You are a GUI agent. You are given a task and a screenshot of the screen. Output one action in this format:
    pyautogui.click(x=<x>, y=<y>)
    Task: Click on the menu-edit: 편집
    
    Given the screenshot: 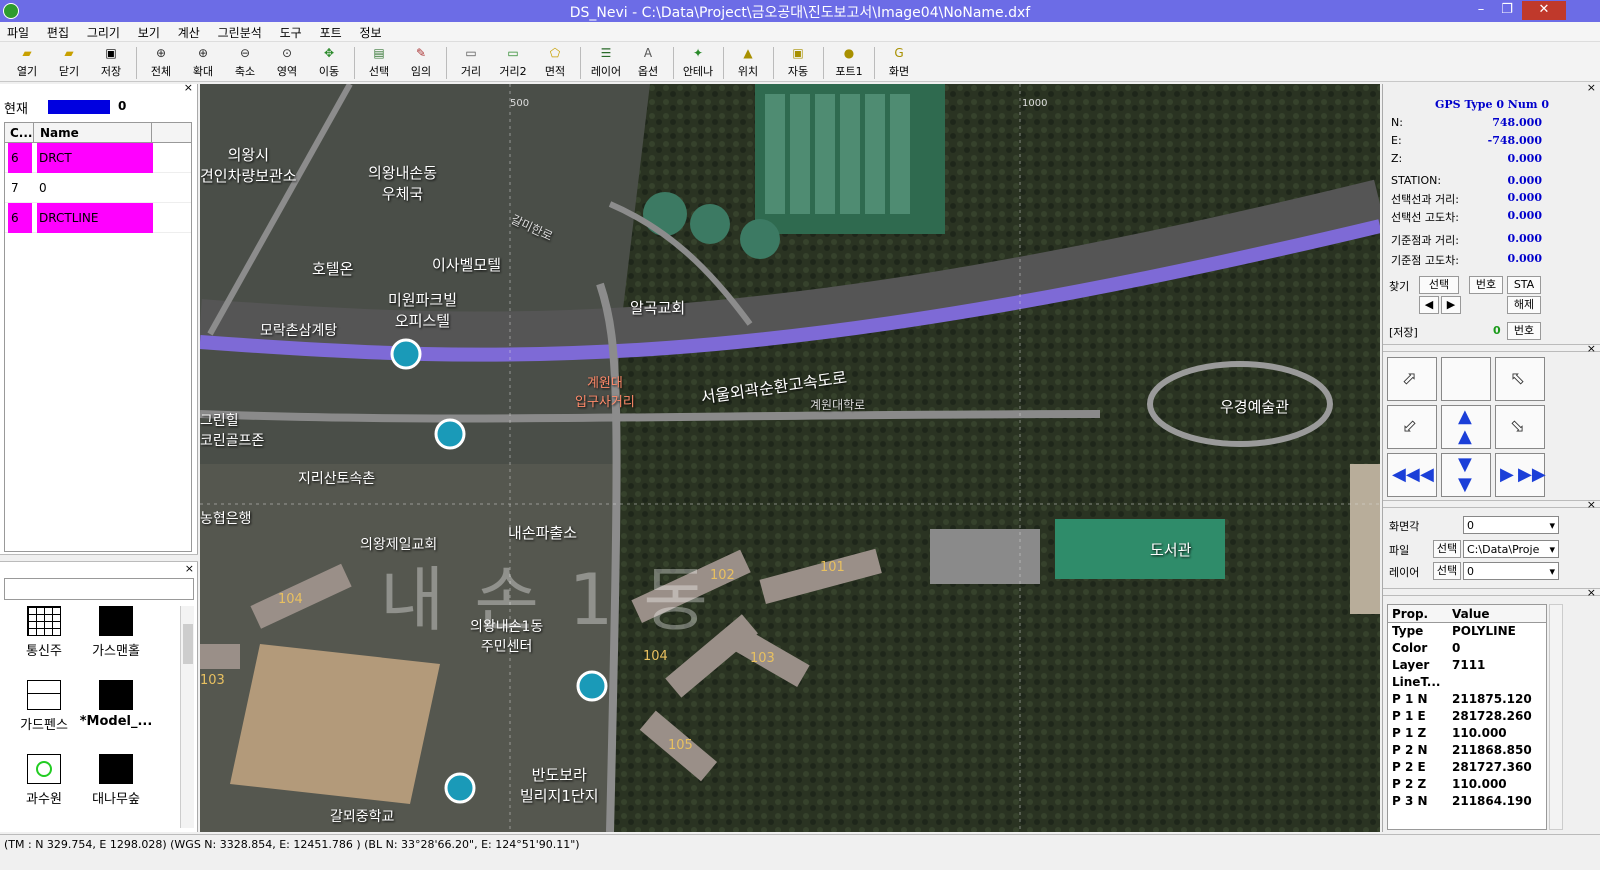 What is the action you would take?
    pyautogui.click(x=58, y=31)
    